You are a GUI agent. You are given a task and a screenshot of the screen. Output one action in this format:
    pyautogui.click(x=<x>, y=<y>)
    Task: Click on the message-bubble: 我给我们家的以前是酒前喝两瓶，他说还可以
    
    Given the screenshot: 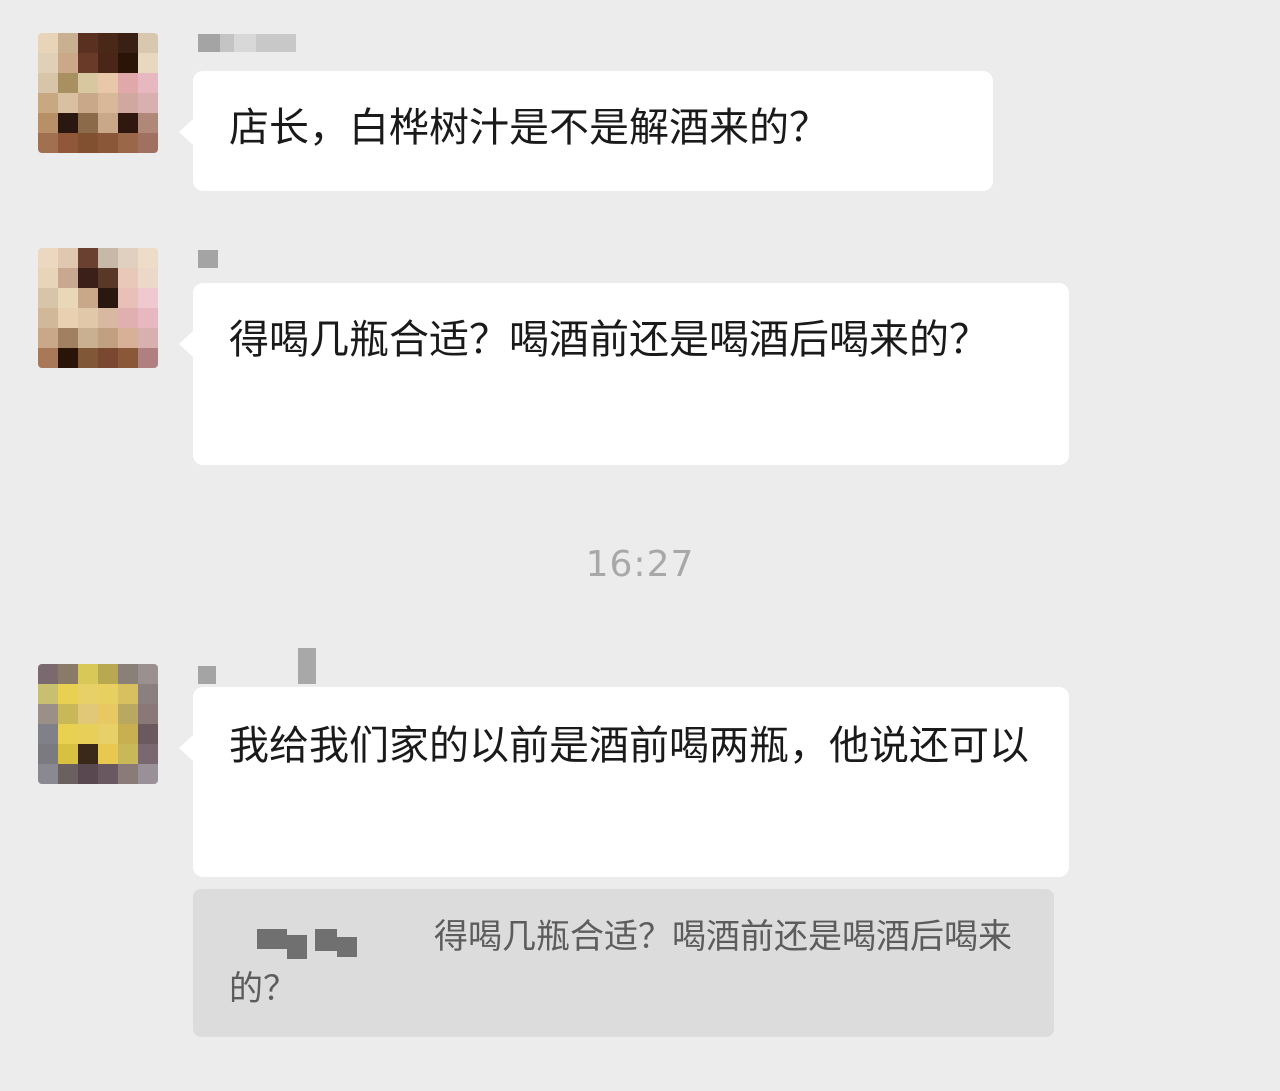 What is the action you would take?
    pyautogui.click(x=624, y=782)
    